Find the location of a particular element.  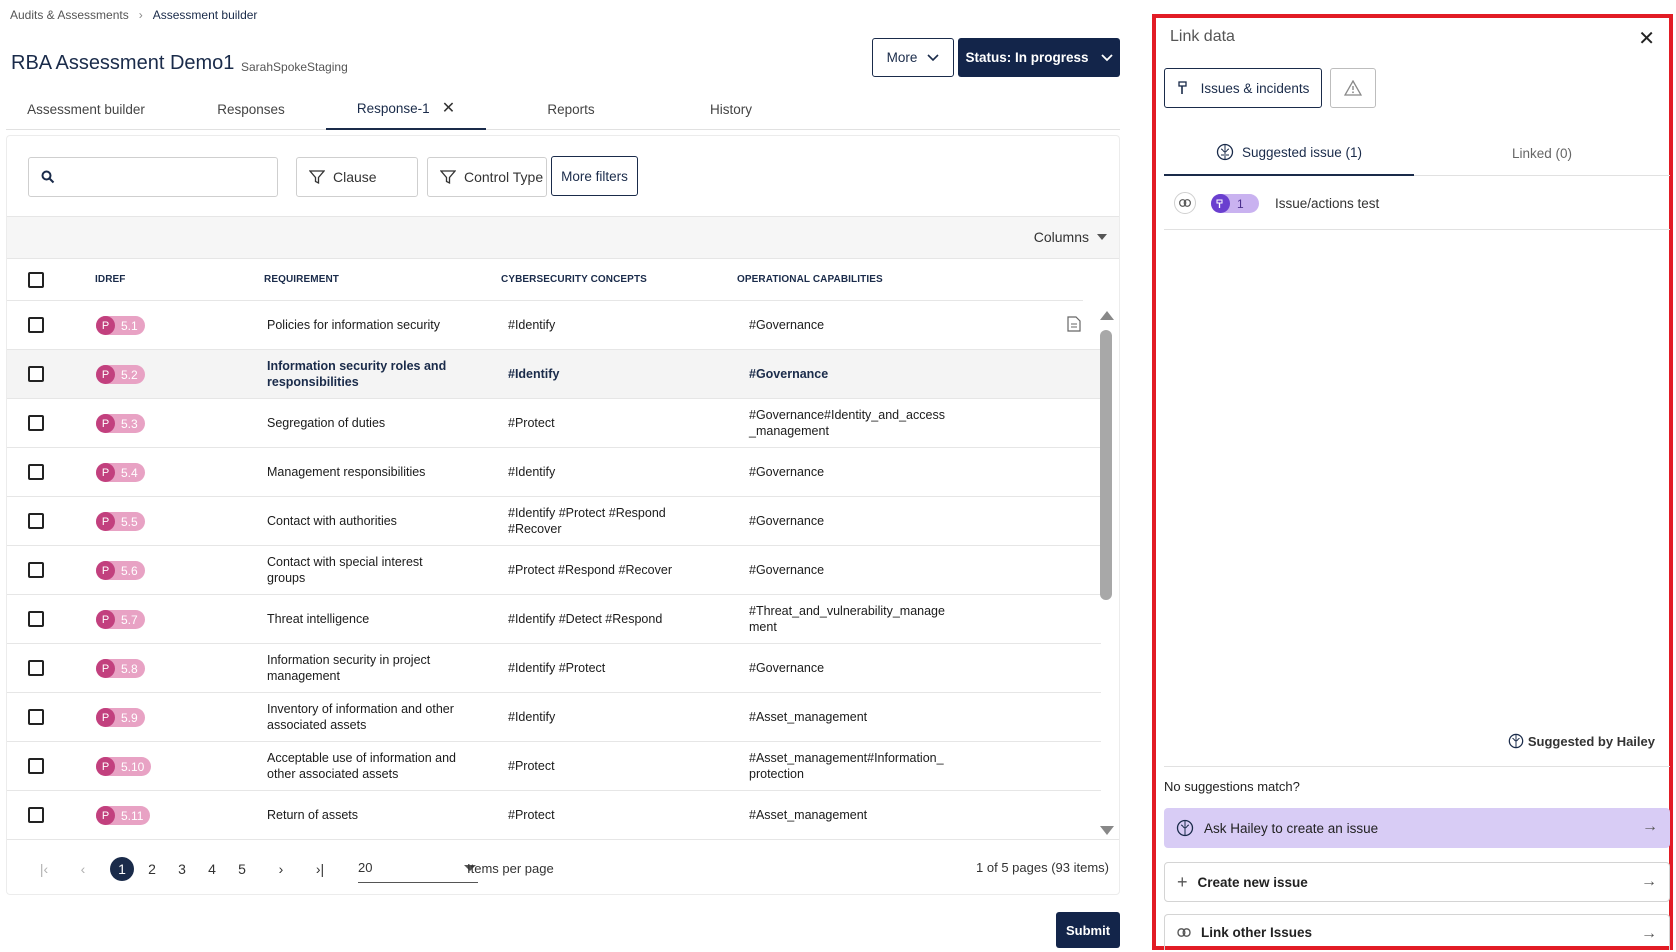

scroll-down-arrow is located at coordinates (1107, 830).